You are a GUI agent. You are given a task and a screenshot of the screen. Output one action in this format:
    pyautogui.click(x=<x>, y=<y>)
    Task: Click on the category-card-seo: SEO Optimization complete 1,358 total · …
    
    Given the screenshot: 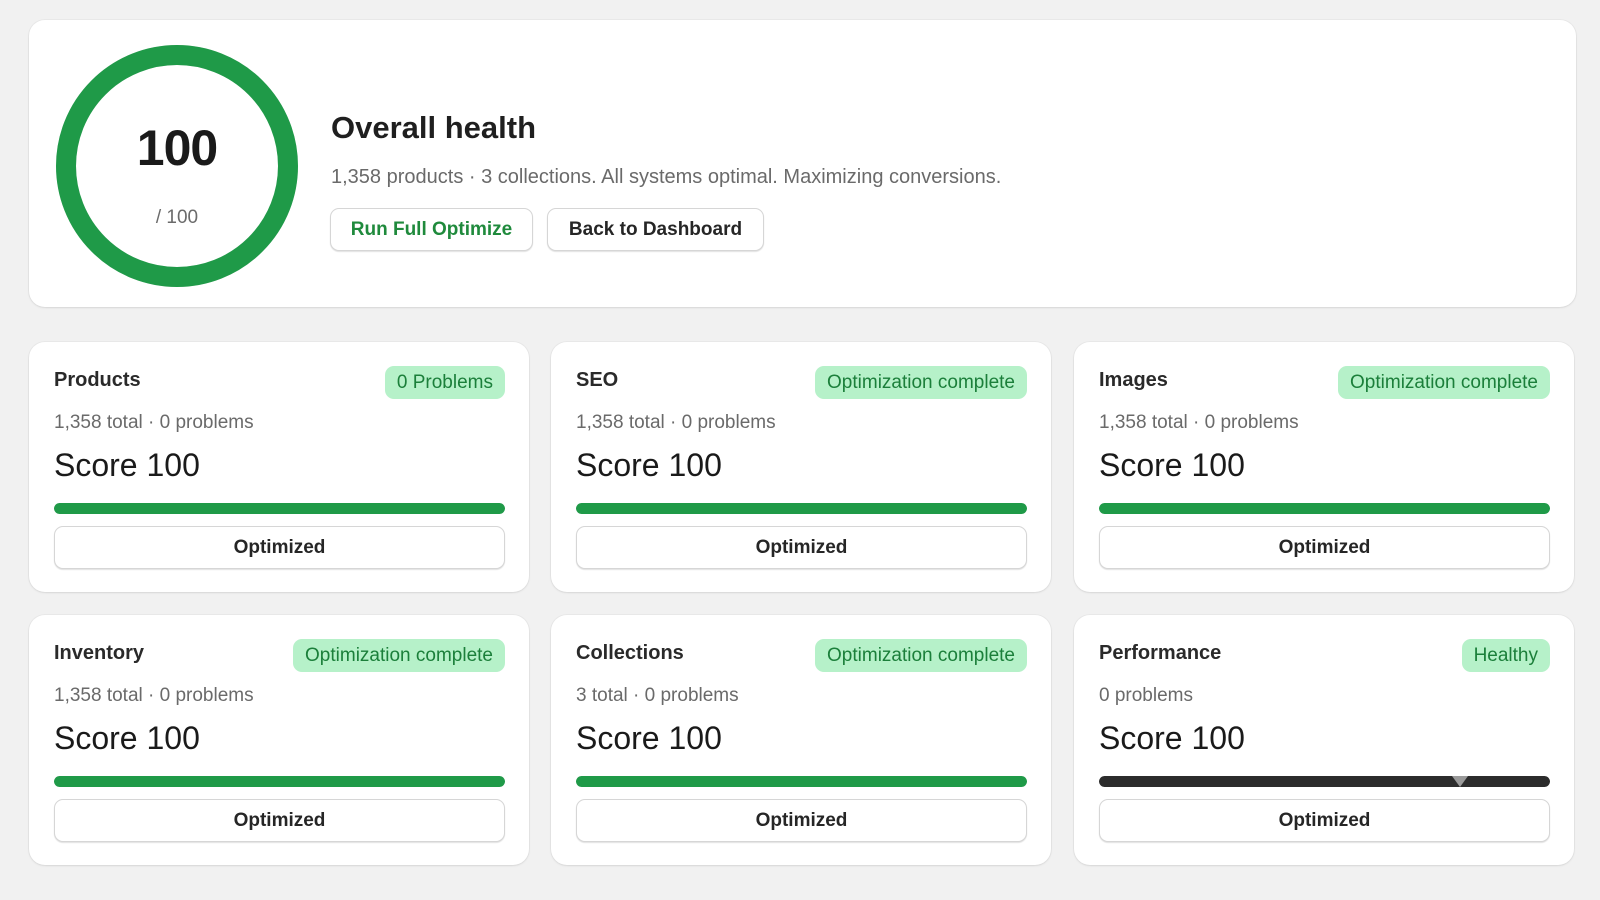 What is the action you would take?
    pyautogui.click(x=801, y=467)
    